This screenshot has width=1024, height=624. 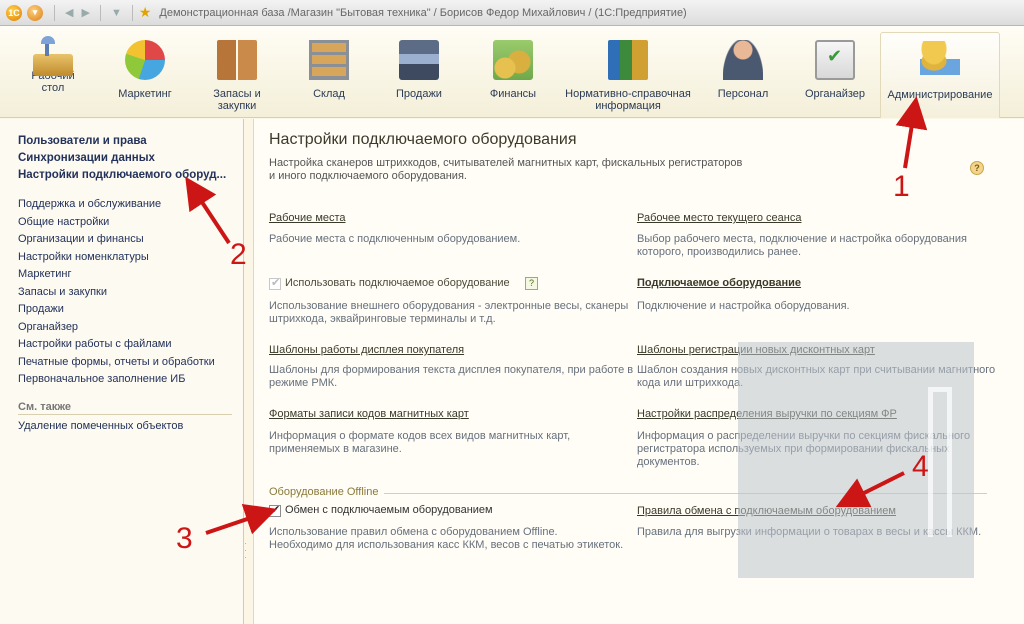 I want to click on current-session-workplace-link: Рабочее место текущего сеанса, so click(x=719, y=218).